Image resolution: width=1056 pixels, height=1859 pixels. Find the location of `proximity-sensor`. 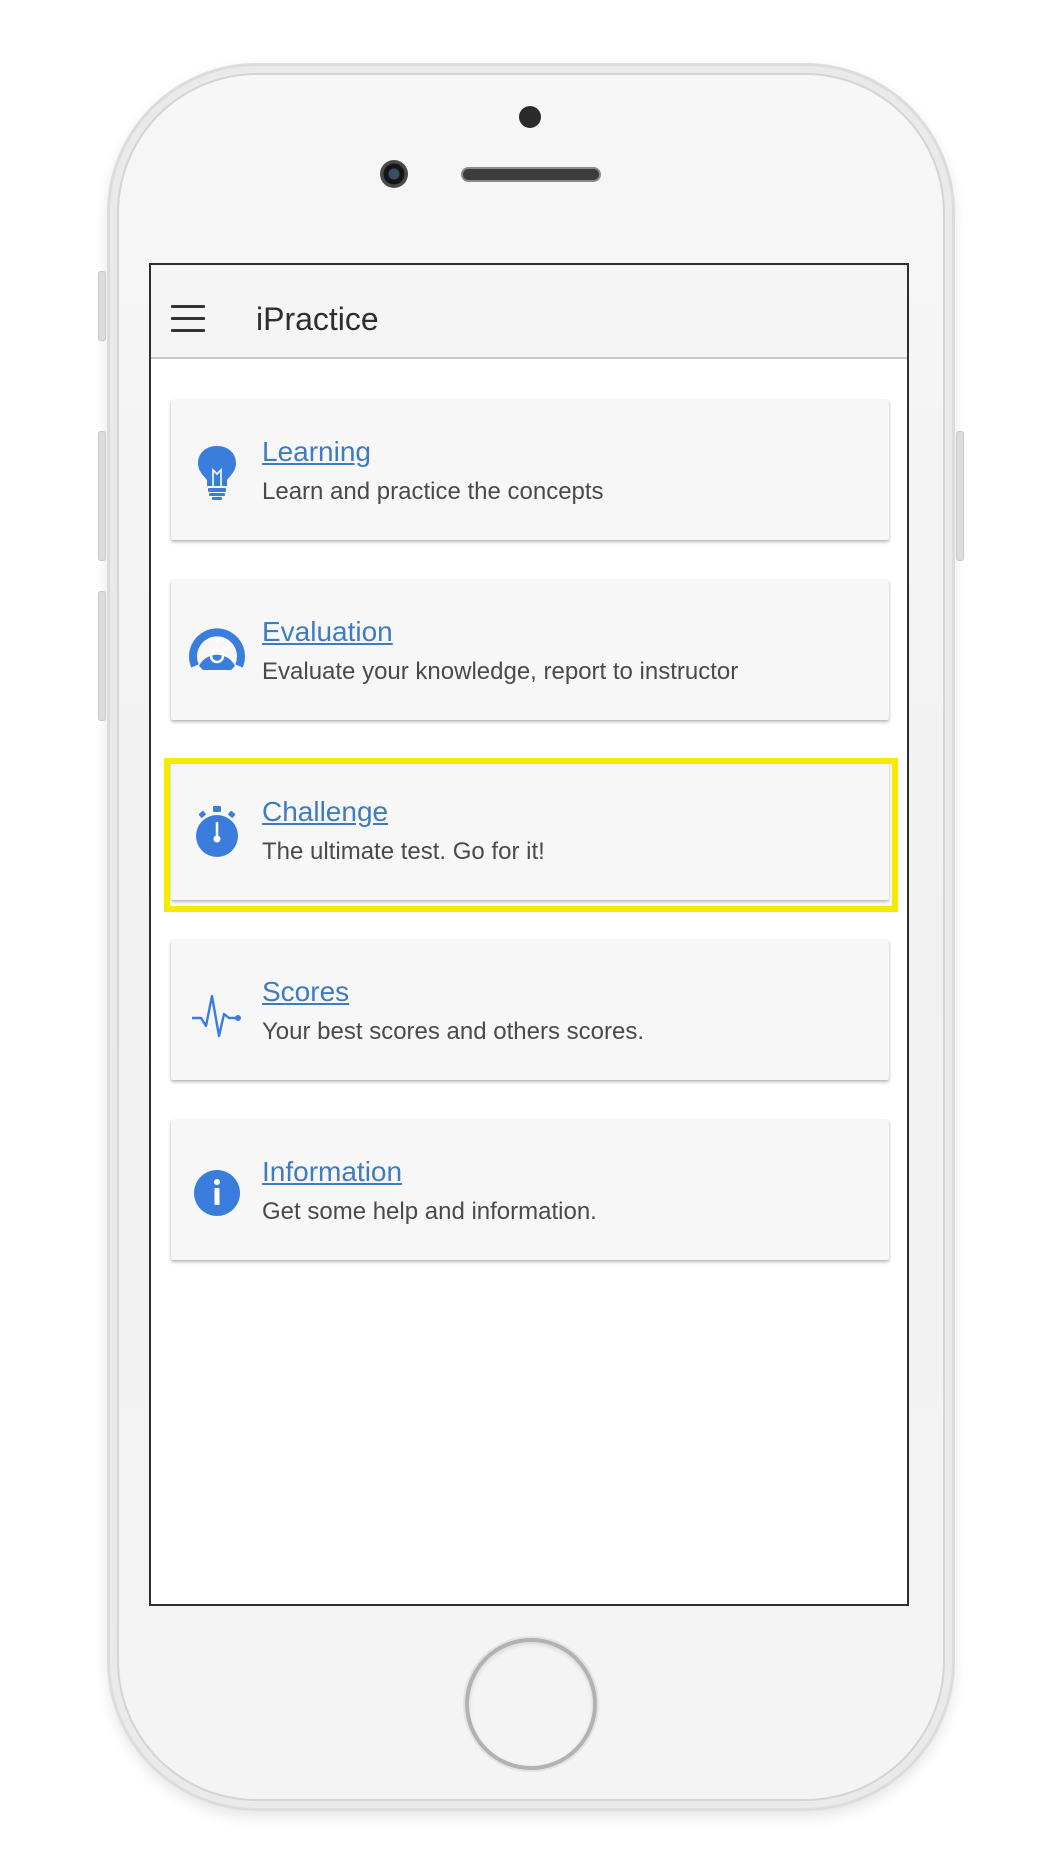

proximity-sensor is located at coordinates (530, 117).